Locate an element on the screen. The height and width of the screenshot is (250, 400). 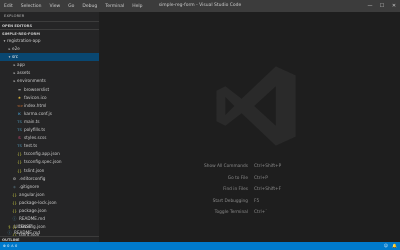
folder-item: ▾ src is located at coordinates (49, 57).